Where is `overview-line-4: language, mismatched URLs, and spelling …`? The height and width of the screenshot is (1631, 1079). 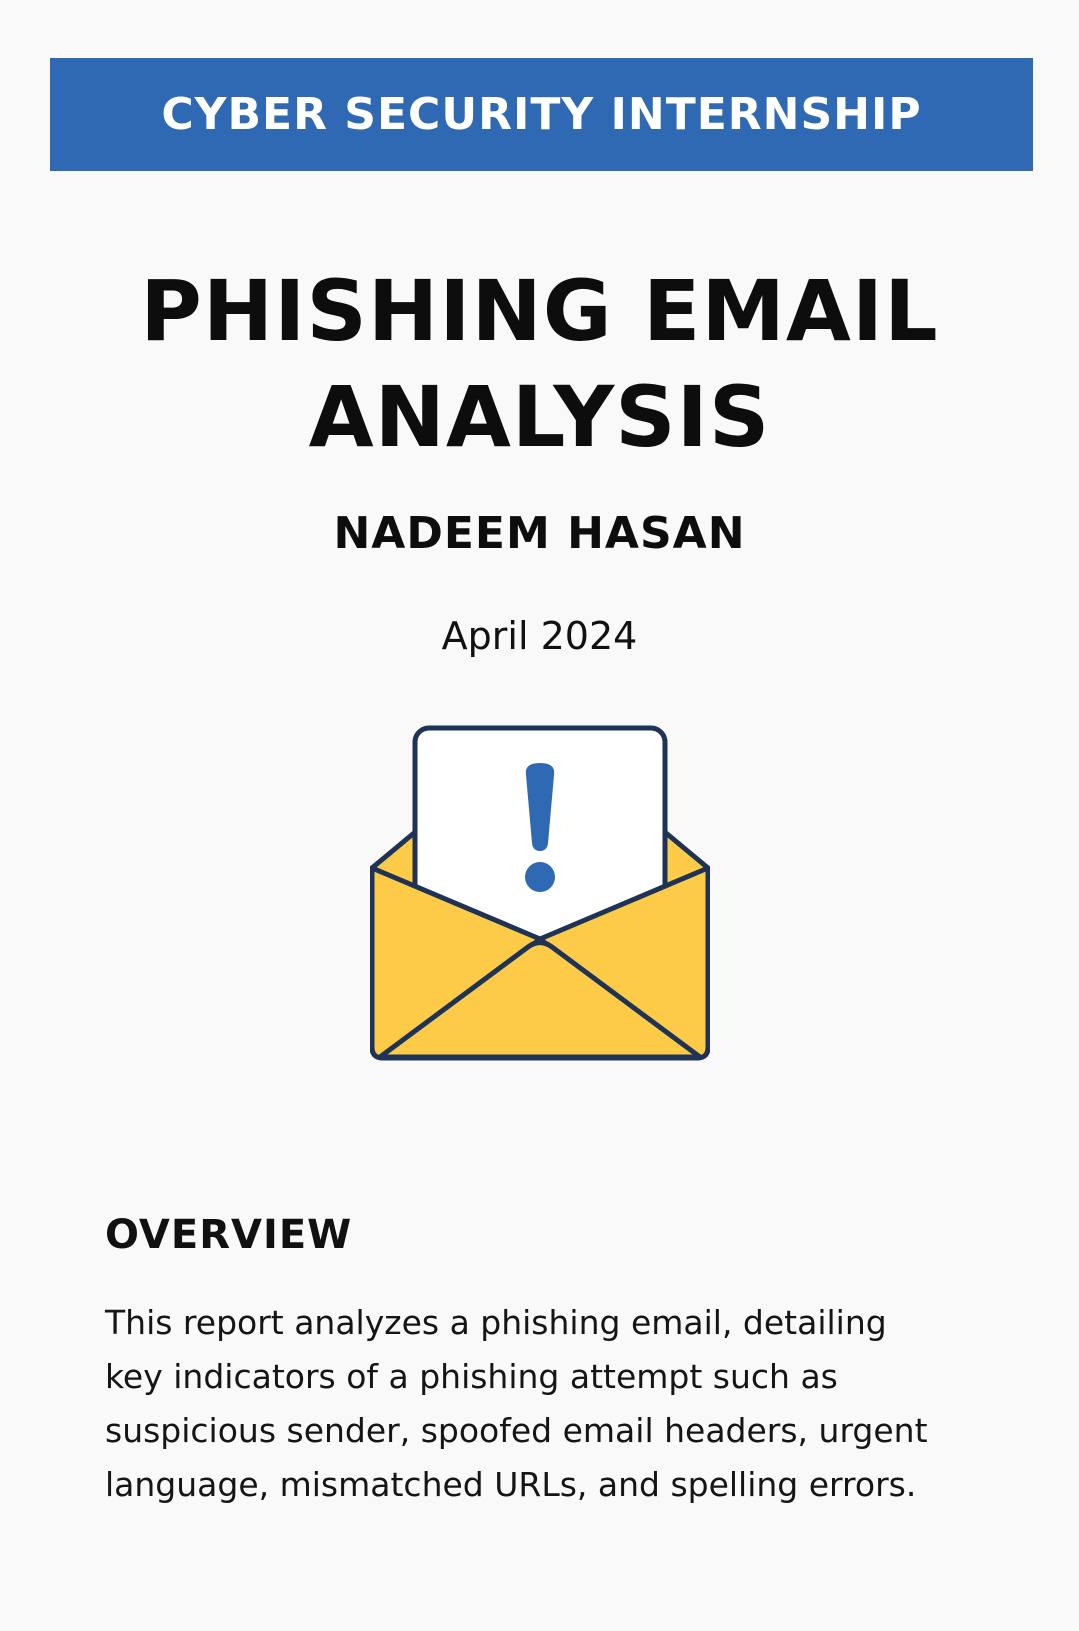 overview-line-4: language, mismatched URLs, and spelling … is located at coordinates (511, 1484).